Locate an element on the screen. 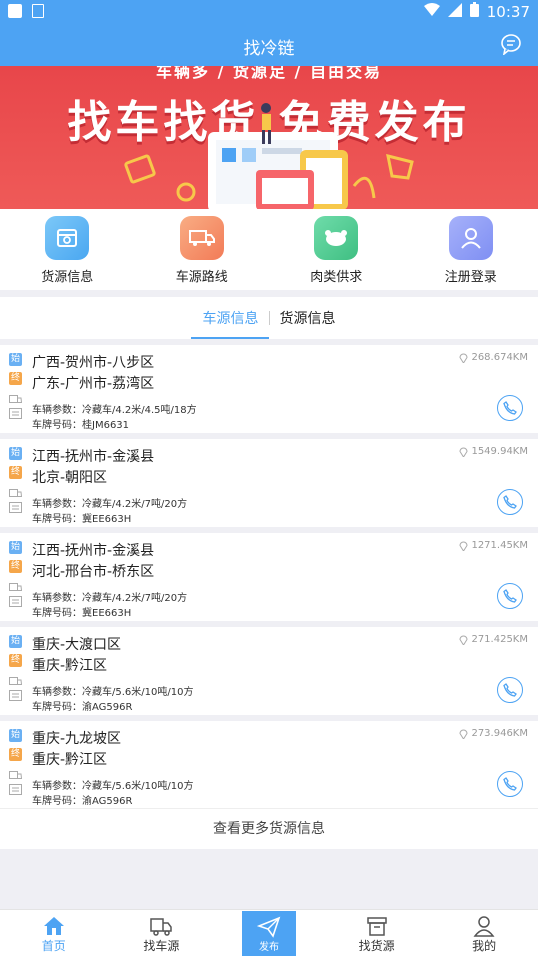 This screenshot has height=957, width=538. shortcut-meat-supply: 肉类供求 is located at coordinates (336, 249).